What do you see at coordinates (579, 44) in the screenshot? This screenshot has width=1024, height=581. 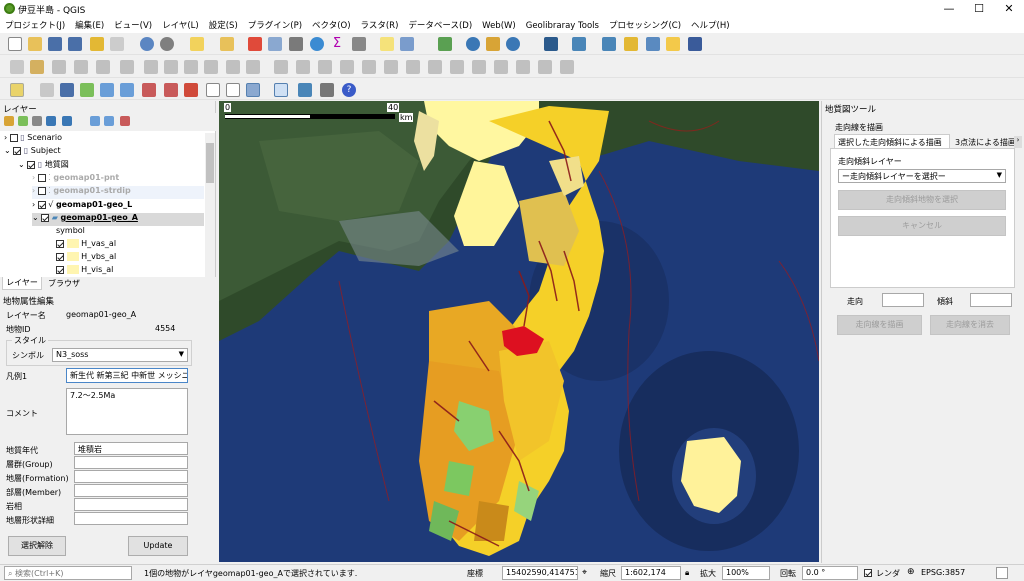 I see `plugin-icon` at bounding box center [579, 44].